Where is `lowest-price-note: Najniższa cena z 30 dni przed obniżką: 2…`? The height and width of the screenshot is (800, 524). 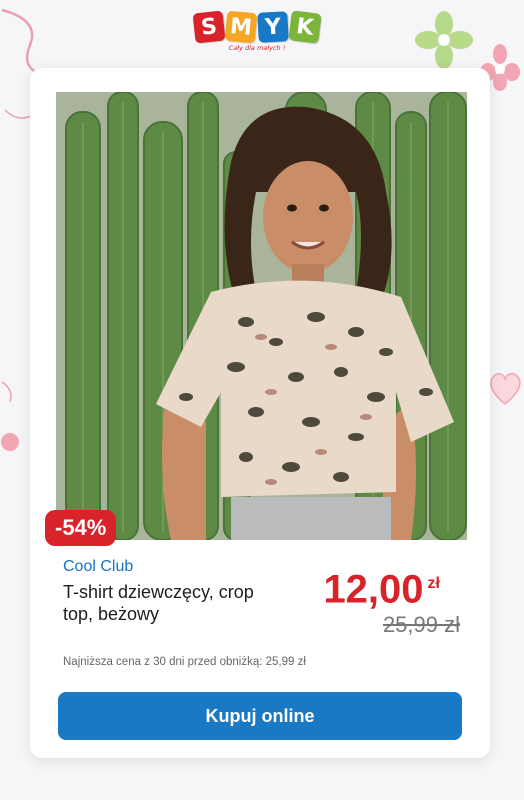
lowest-price-note: Najniższa cena z 30 dni przed obniżką: 2… is located at coordinates (184, 662).